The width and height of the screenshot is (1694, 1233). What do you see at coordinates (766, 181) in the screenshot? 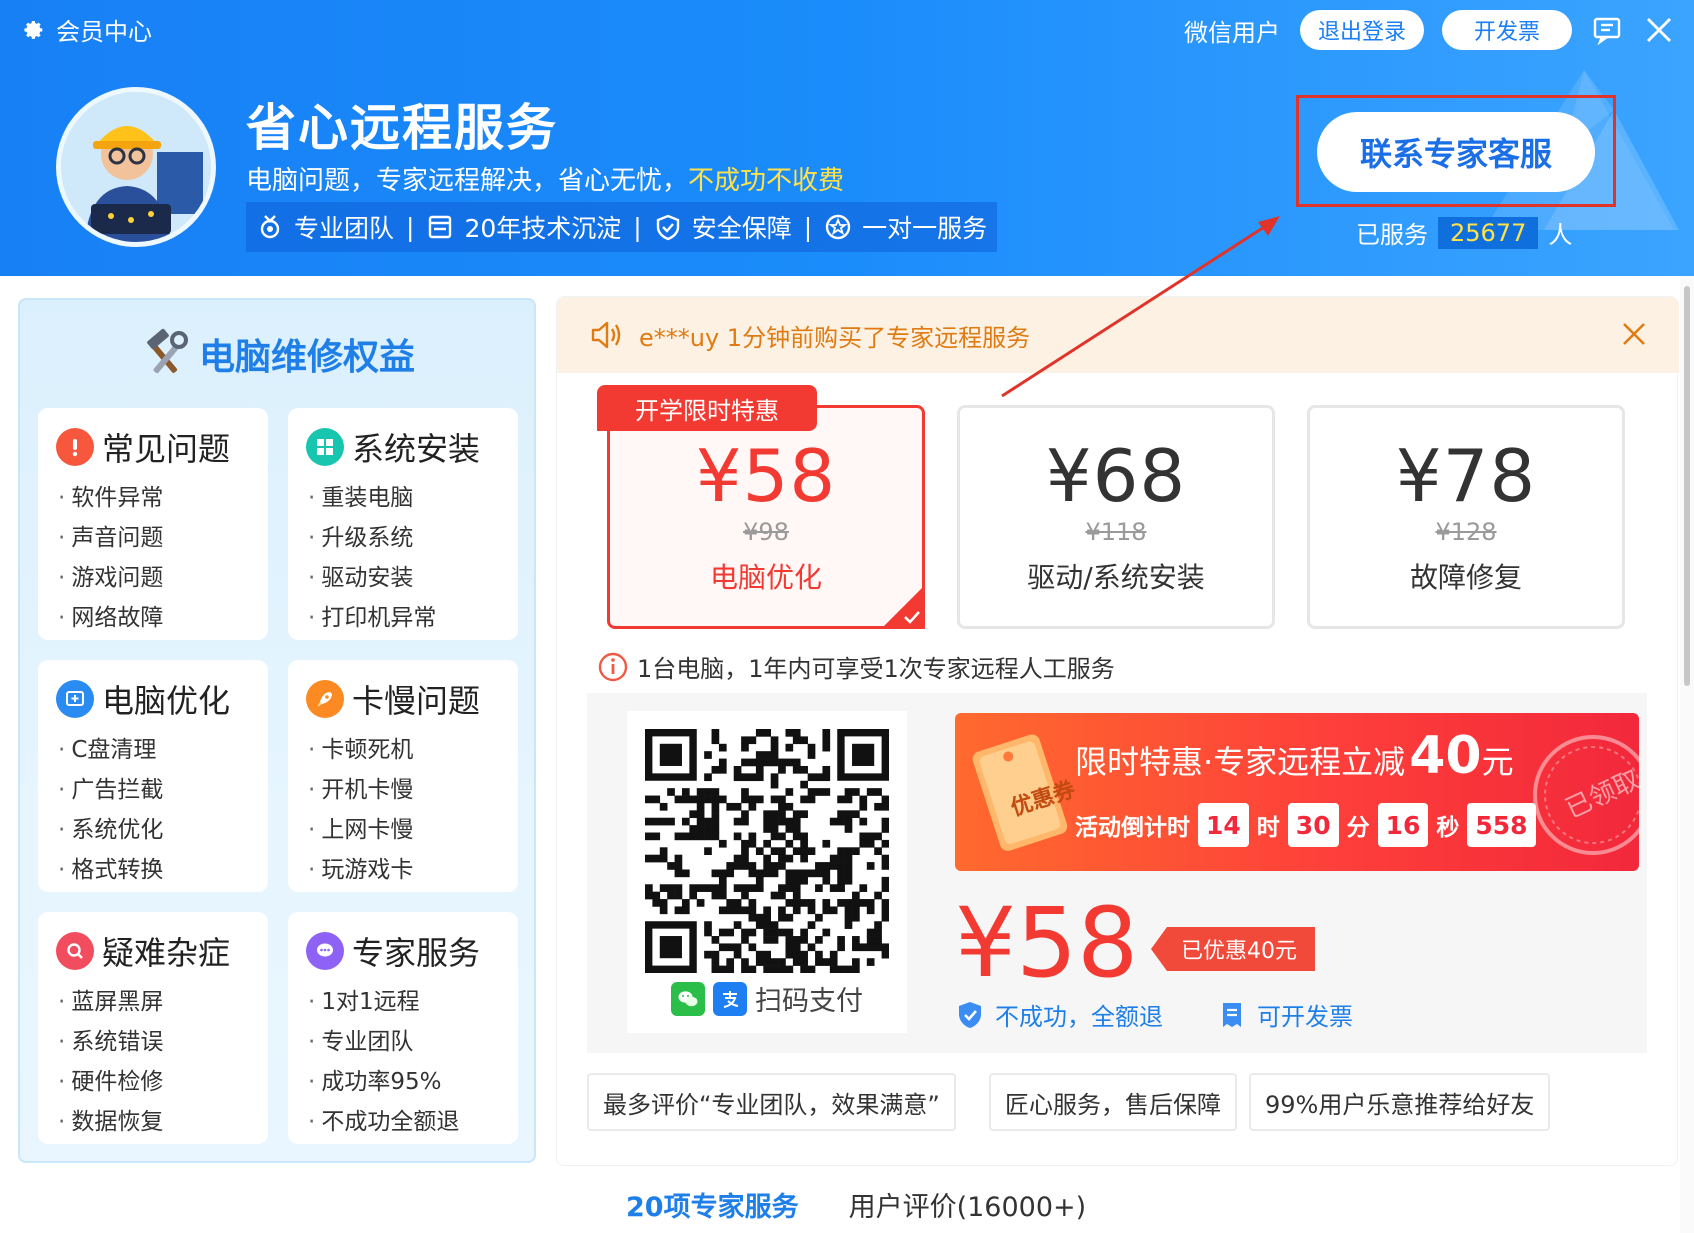
I see `service-subtitle-highlight: 不成功不收费` at bounding box center [766, 181].